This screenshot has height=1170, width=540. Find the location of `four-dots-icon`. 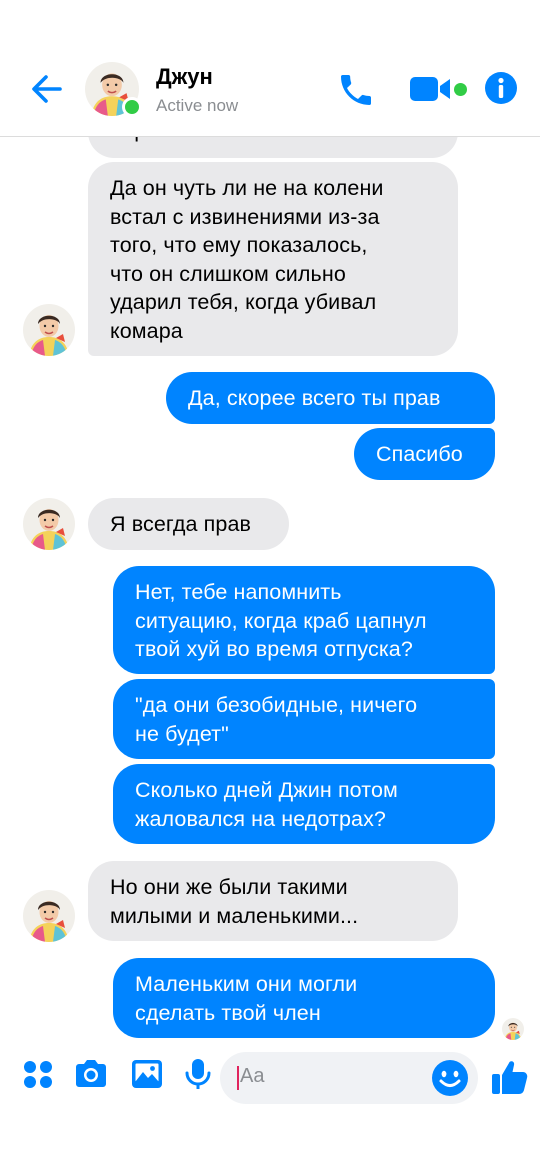

four-dots-icon is located at coordinates (38, 1074).